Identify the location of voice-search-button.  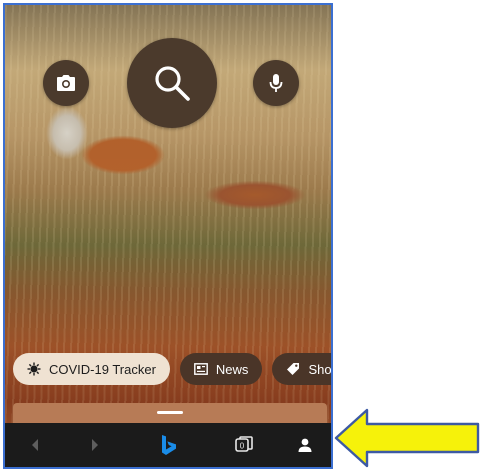
(276, 83).